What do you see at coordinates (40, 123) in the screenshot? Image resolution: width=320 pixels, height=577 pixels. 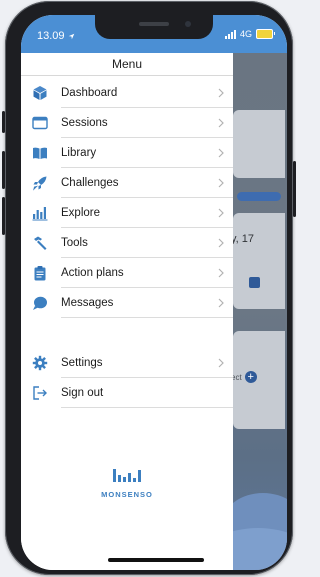 I see `window-icon` at bounding box center [40, 123].